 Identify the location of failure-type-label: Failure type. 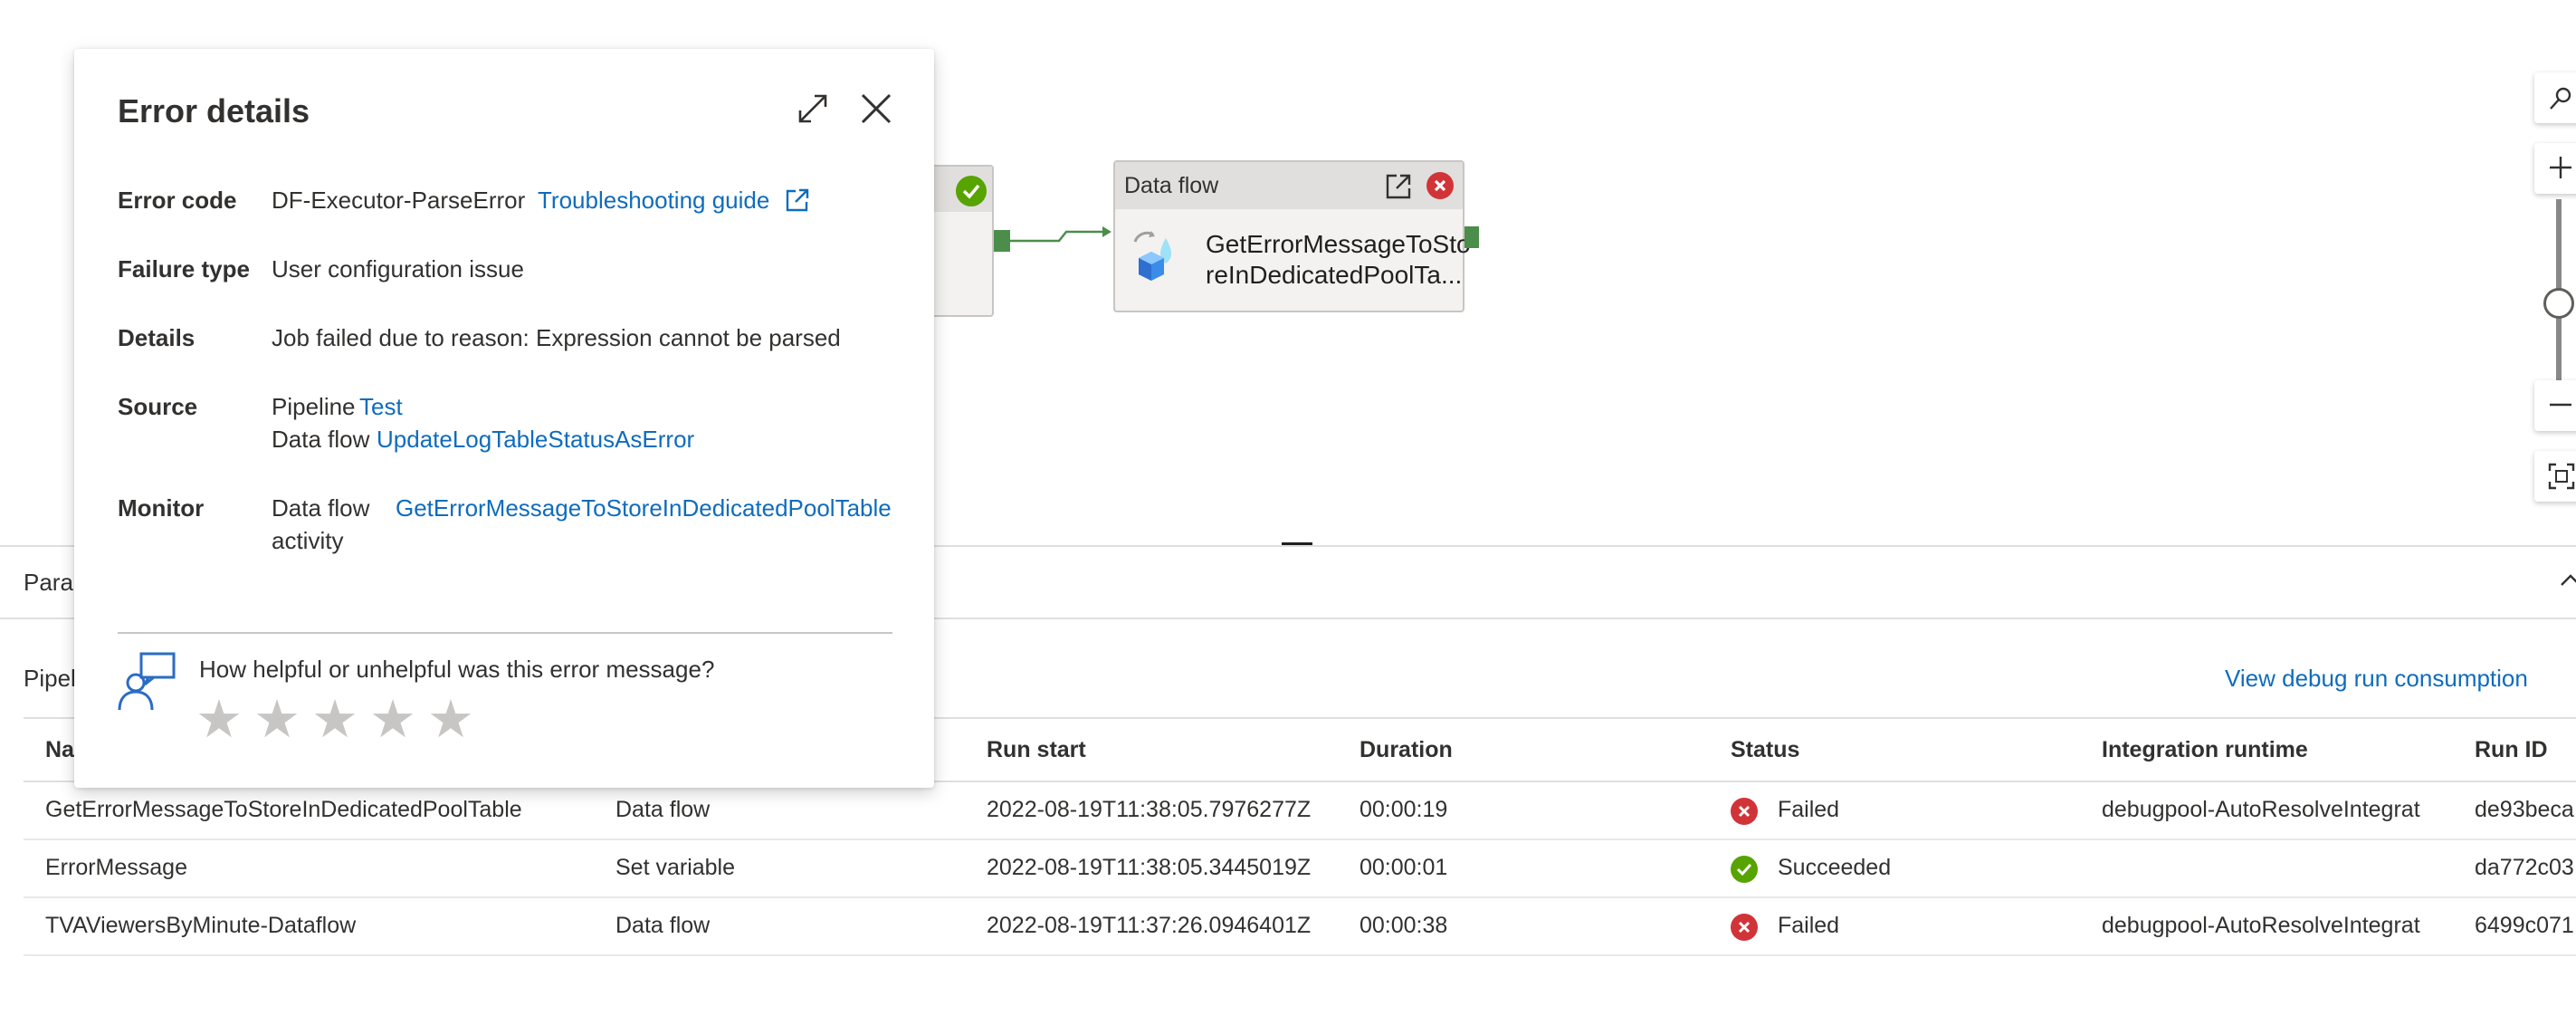
(184, 269).